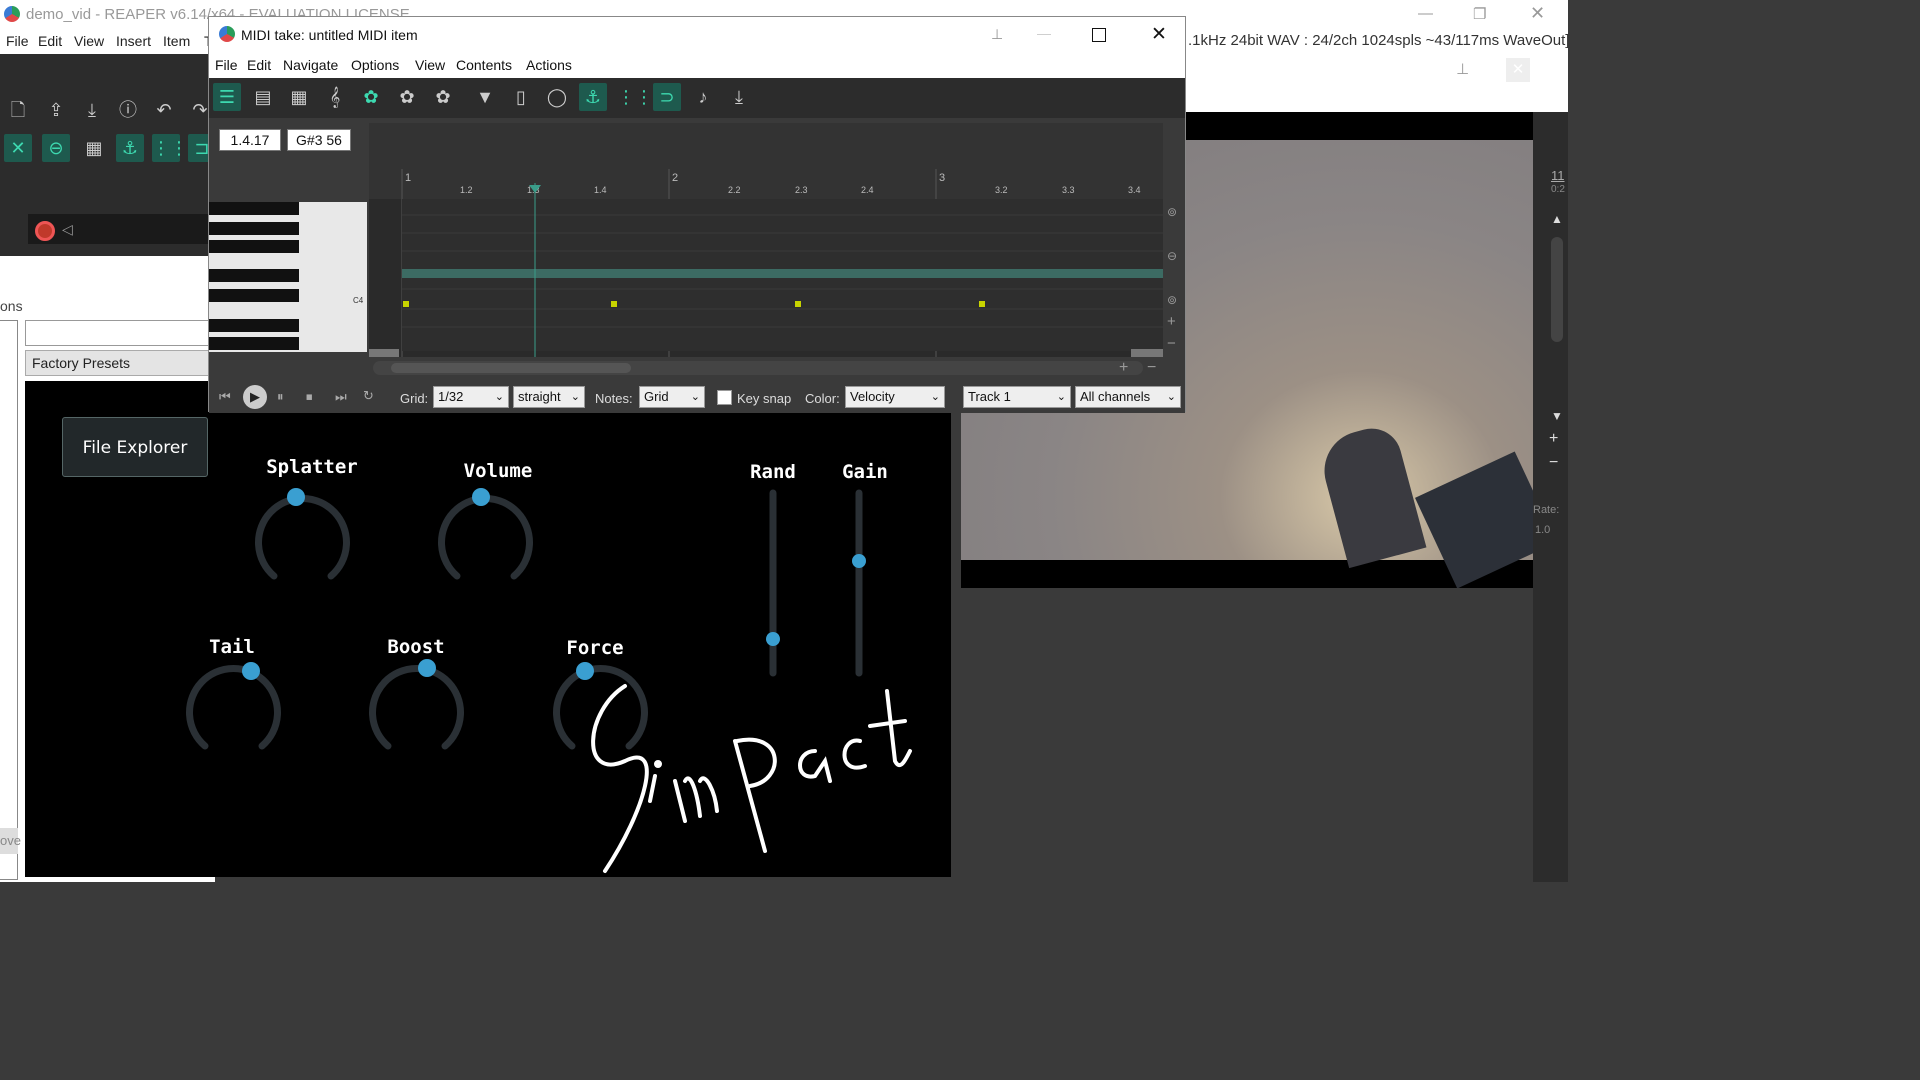 This screenshot has width=1920, height=1080. What do you see at coordinates (1557, 219) in the screenshot?
I see `scroll-up-icon: ▲` at bounding box center [1557, 219].